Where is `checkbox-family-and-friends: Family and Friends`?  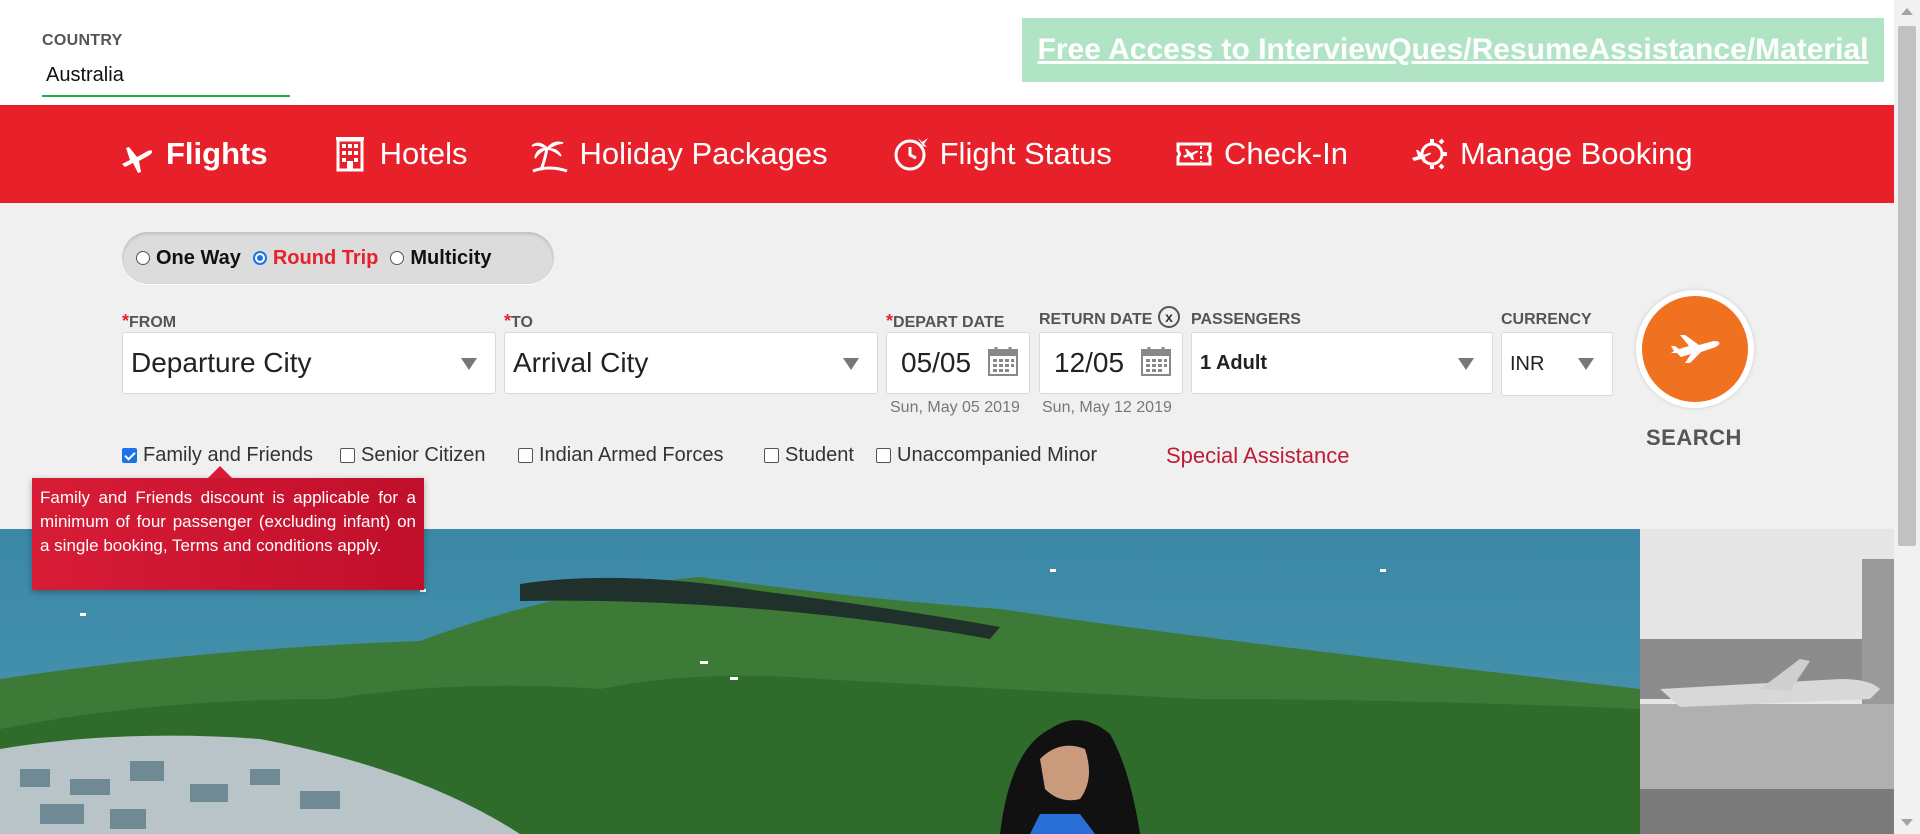 checkbox-family-and-friends: Family and Friends is located at coordinates (217, 455).